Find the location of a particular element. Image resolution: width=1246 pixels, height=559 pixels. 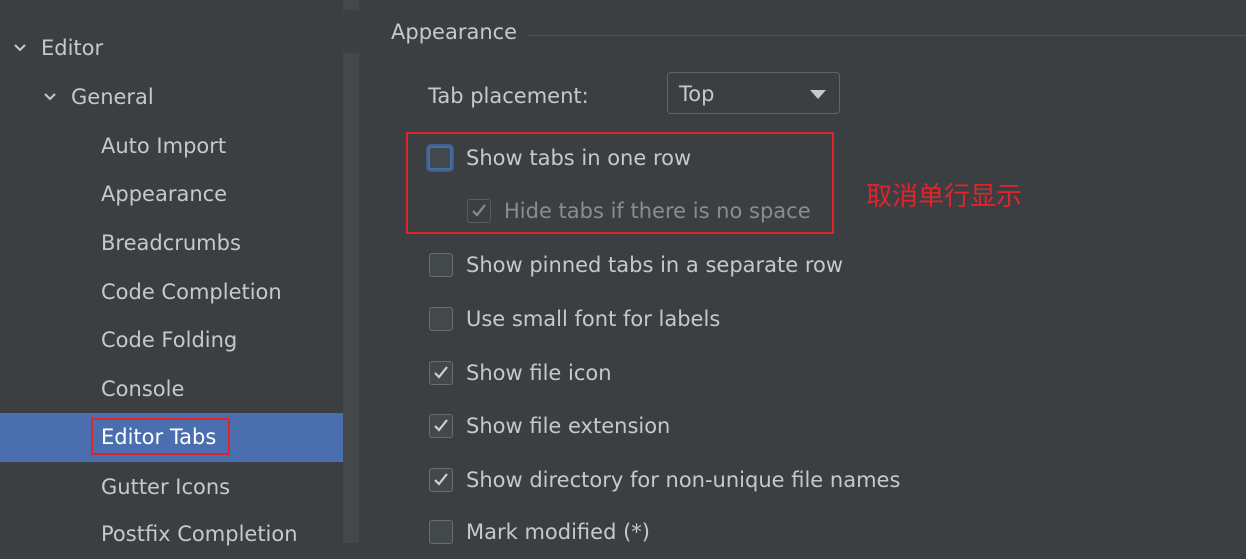

annotation-text: 取消单行显示 is located at coordinates (944, 197).